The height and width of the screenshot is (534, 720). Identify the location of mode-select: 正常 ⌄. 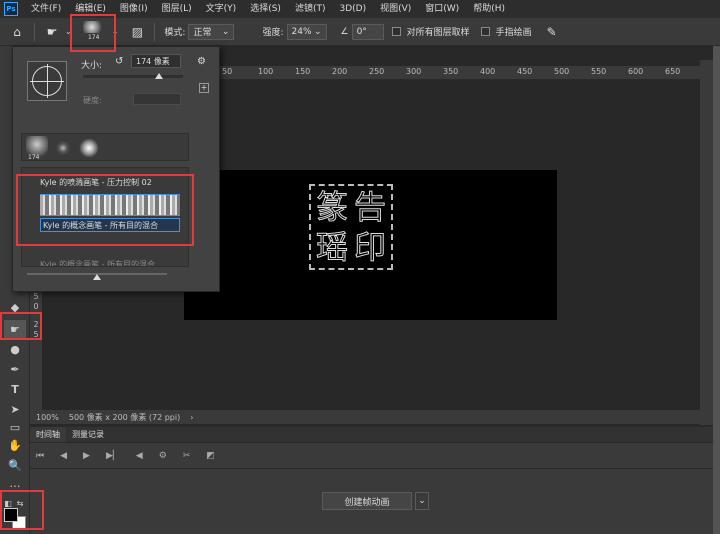
(211, 31).